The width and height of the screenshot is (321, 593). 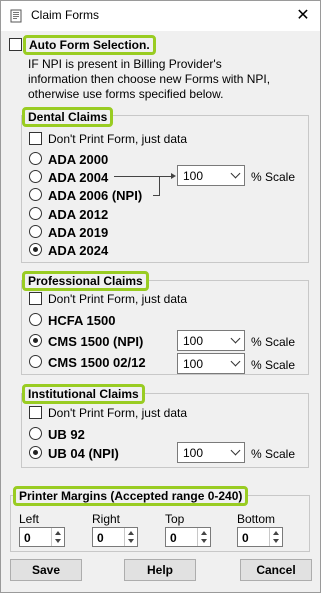 What do you see at coordinates (68, 117) in the screenshot?
I see `dental-claims-title: Dental Claims` at bounding box center [68, 117].